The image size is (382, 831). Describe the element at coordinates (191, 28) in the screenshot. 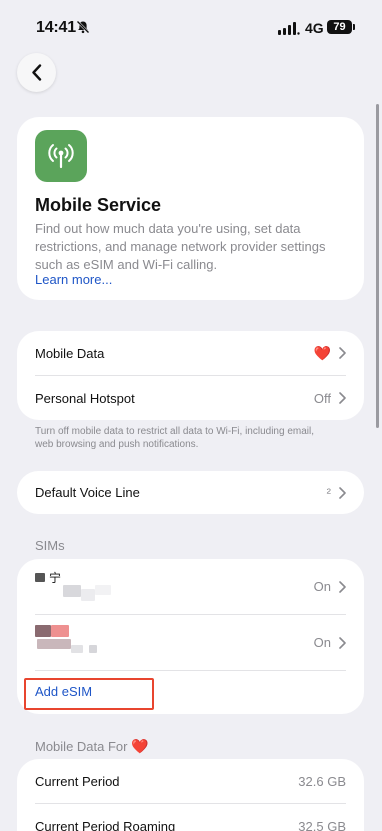

I see `status-bar: 14:41 4G 79` at that location.